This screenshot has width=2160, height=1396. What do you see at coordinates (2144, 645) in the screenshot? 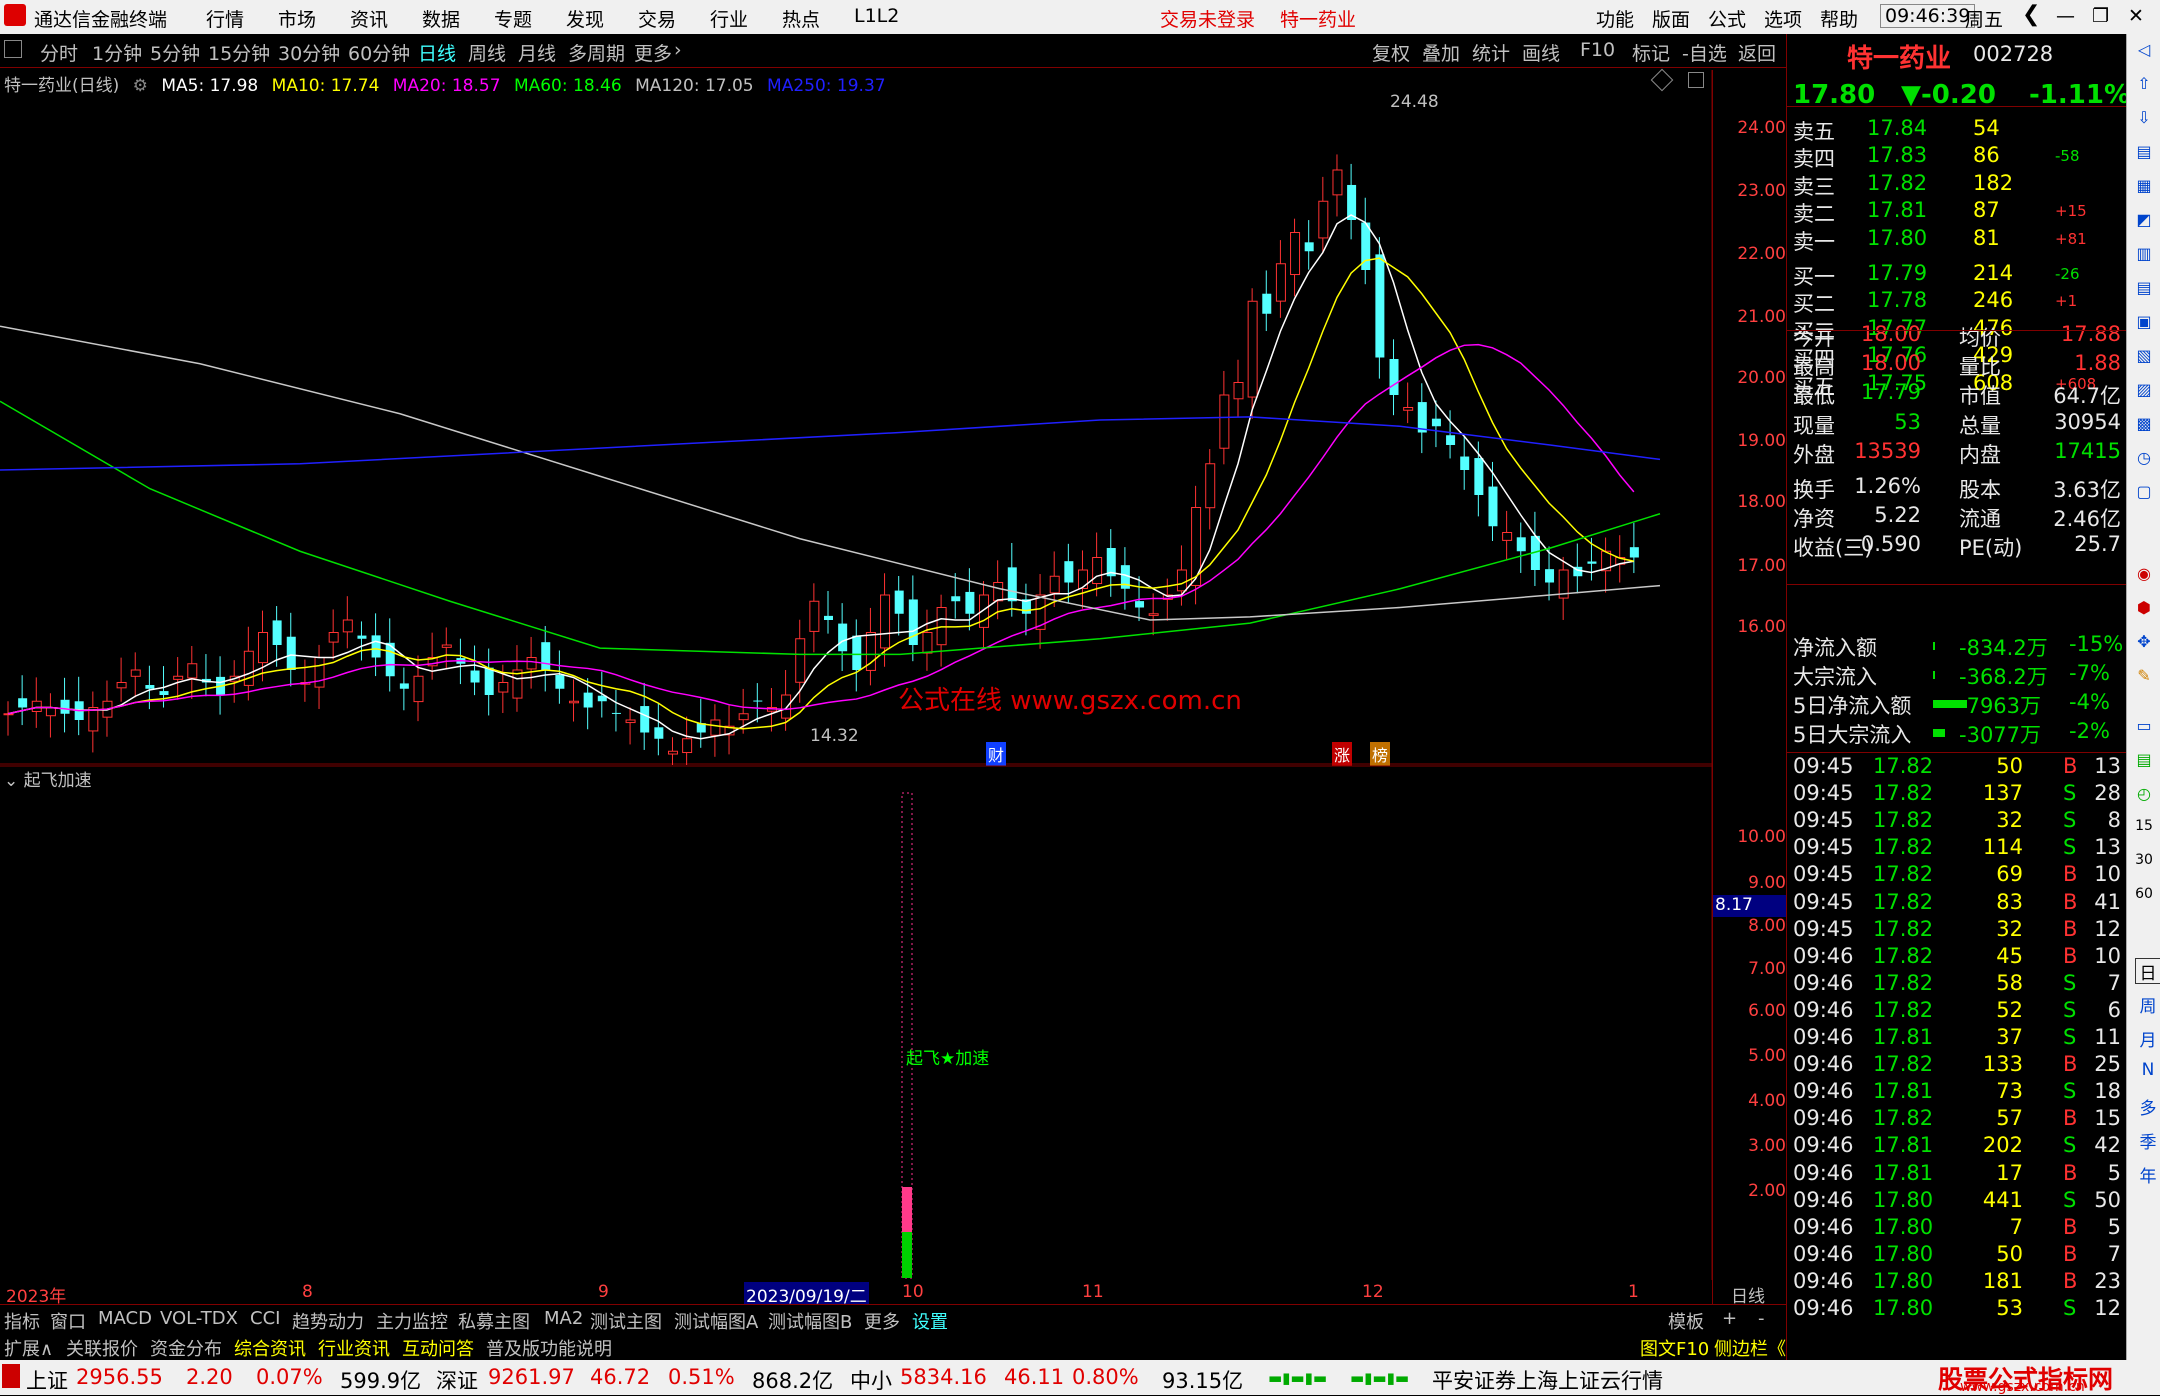
I see `move-icon: ✥` at bounding box center [2144, 645].